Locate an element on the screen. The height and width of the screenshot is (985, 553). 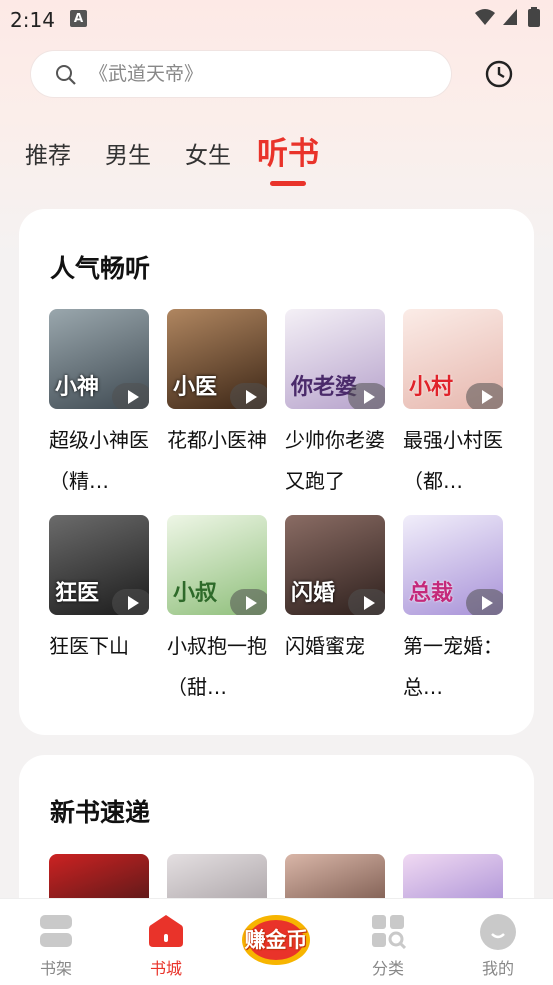
search-bar is located at coordinates (241, 74).